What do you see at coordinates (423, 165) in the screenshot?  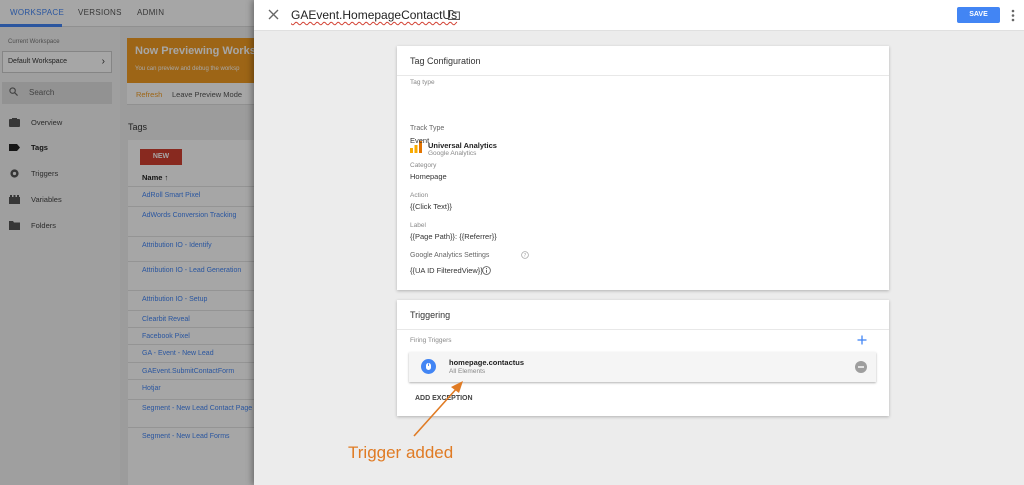 I see `category-label: Category` at bounding box center [423, 165].